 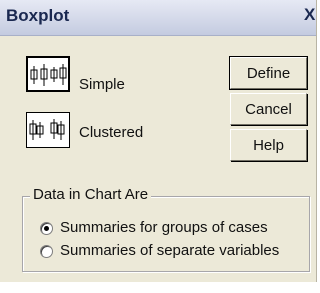 What do you see at coordinates (309, 15) in the screenshot?
I see `close-icon: X` at bounding box center [309, 15].